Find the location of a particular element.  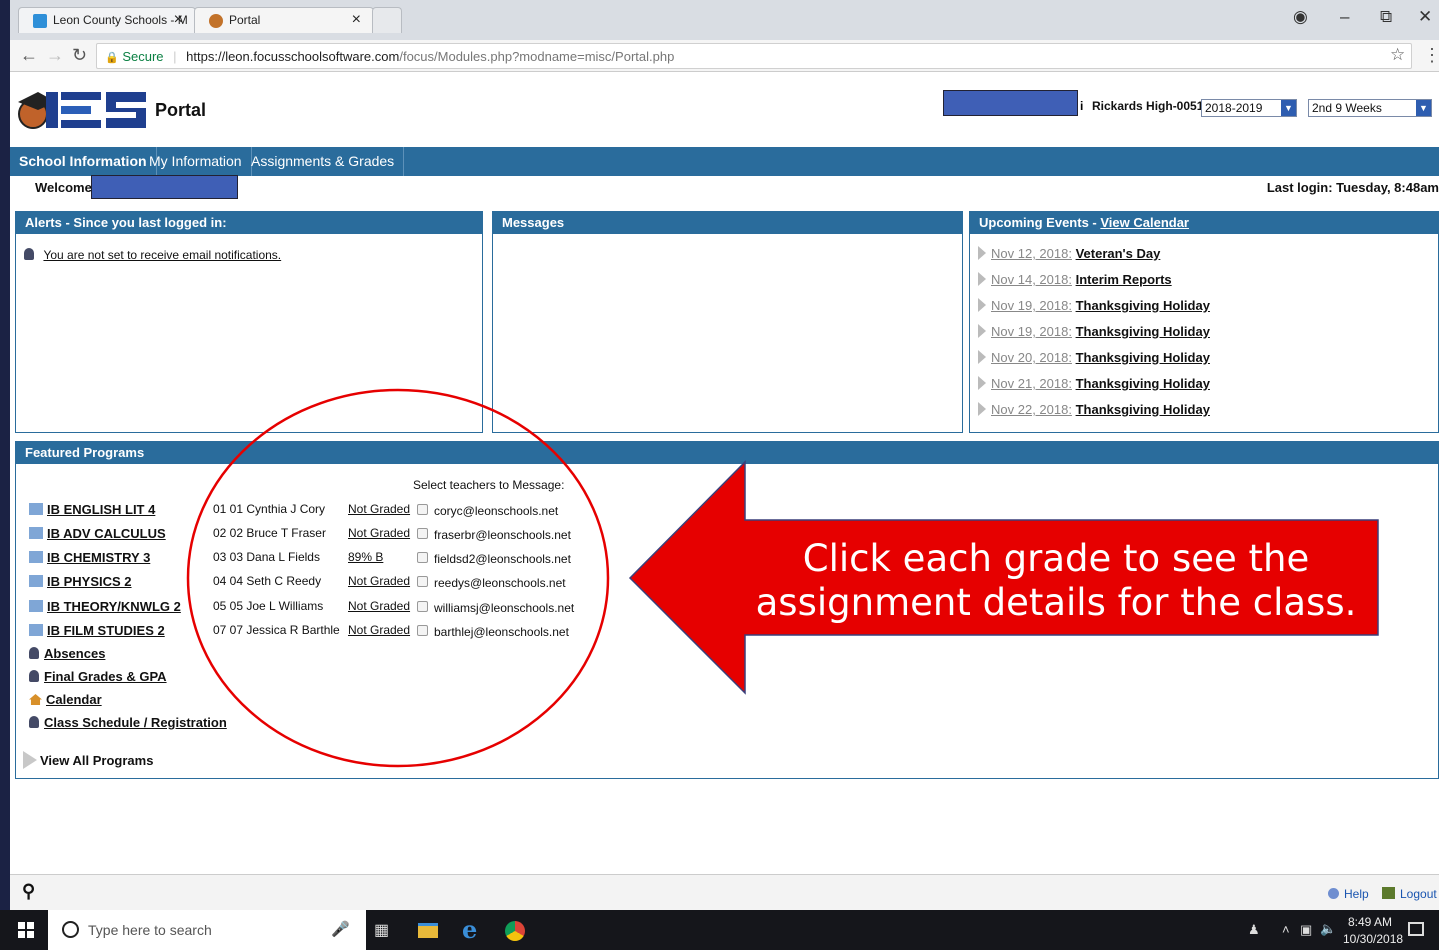

chrome-icon is located at coordinates (515, 931).